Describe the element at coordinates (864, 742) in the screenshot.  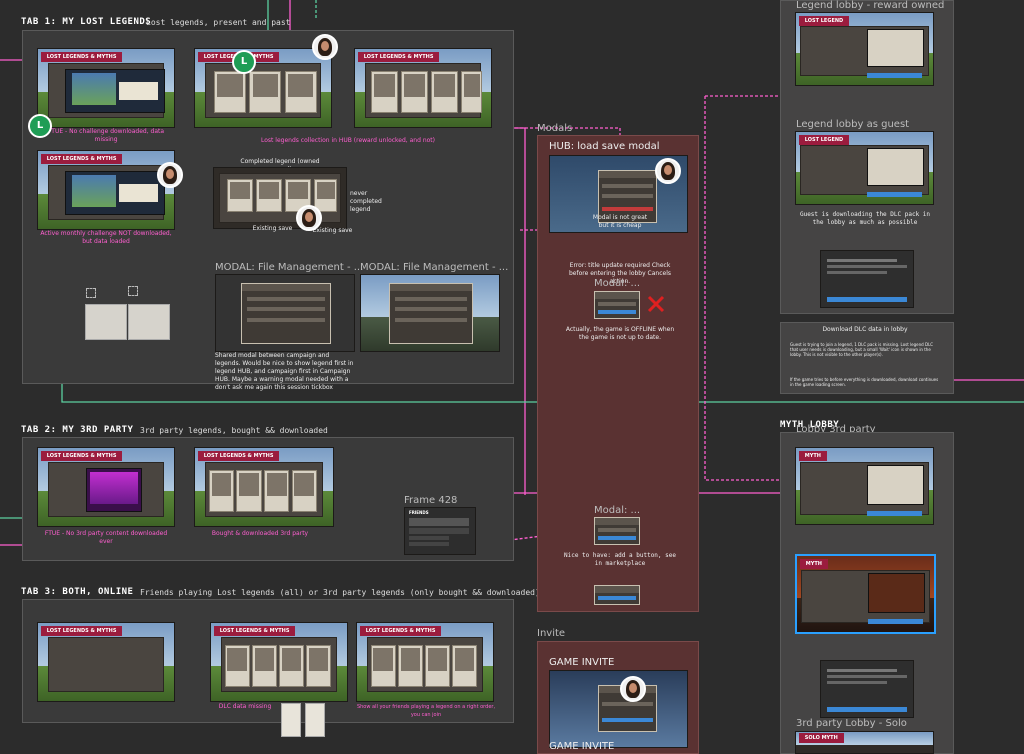
I see `screen-solo: SOLO MYTH` at that location.